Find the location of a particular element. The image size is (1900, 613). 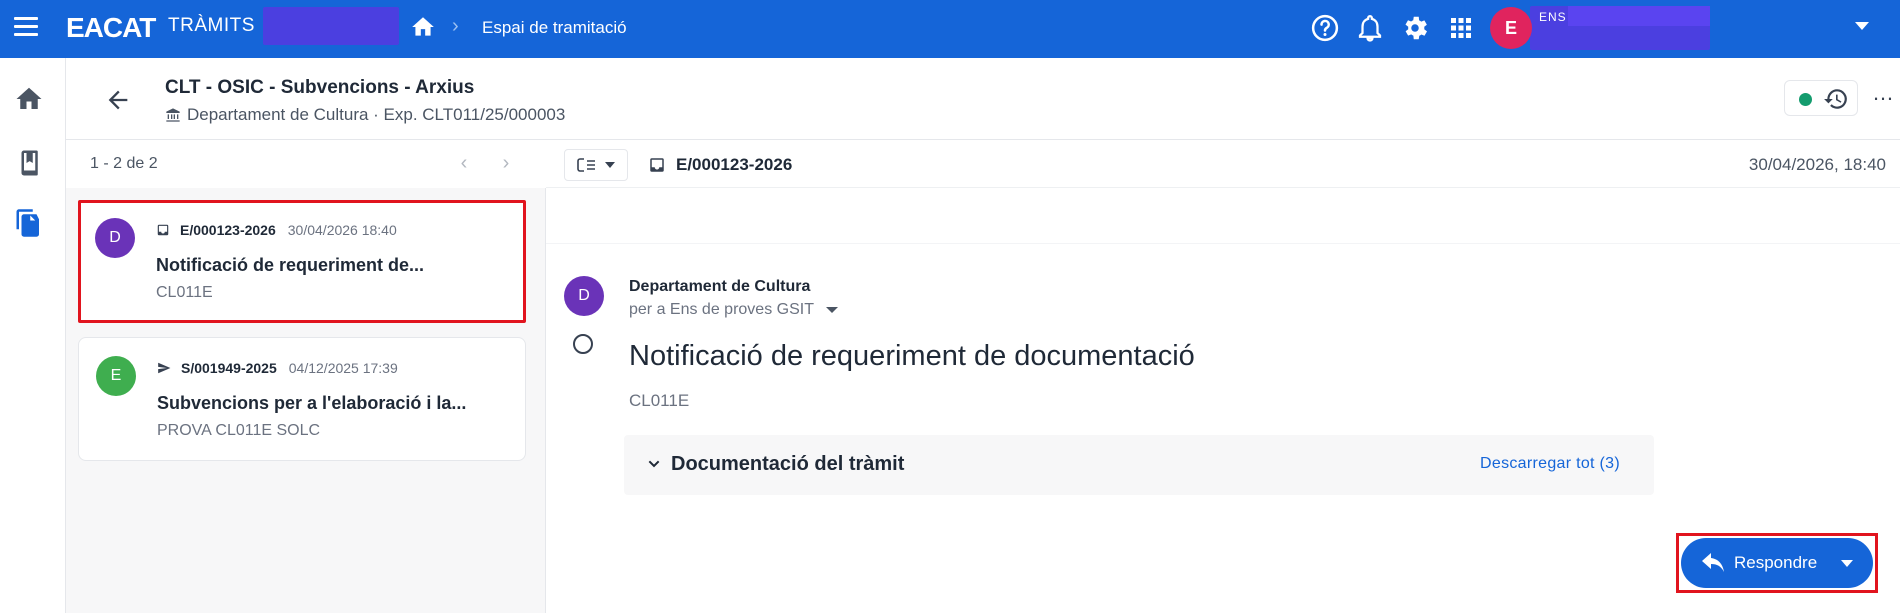

status-widget is located at coordinates (1821, 98).